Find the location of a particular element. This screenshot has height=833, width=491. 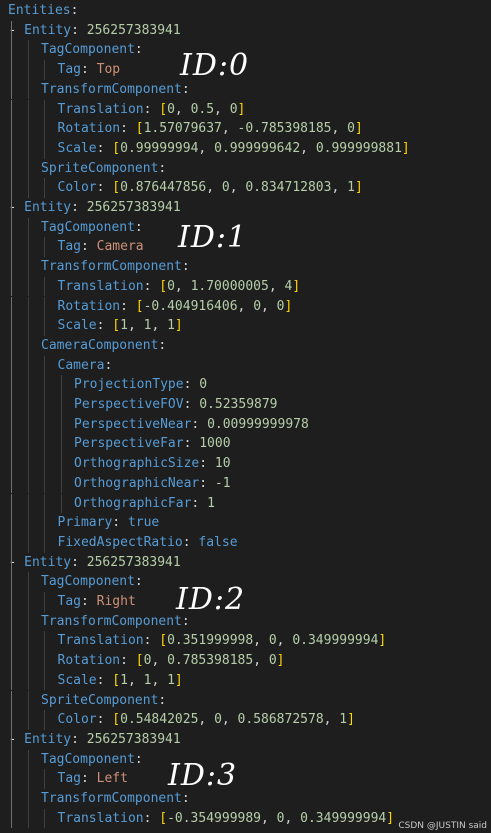

code-line: CameraComponent: is located at coordinates (93, 345).